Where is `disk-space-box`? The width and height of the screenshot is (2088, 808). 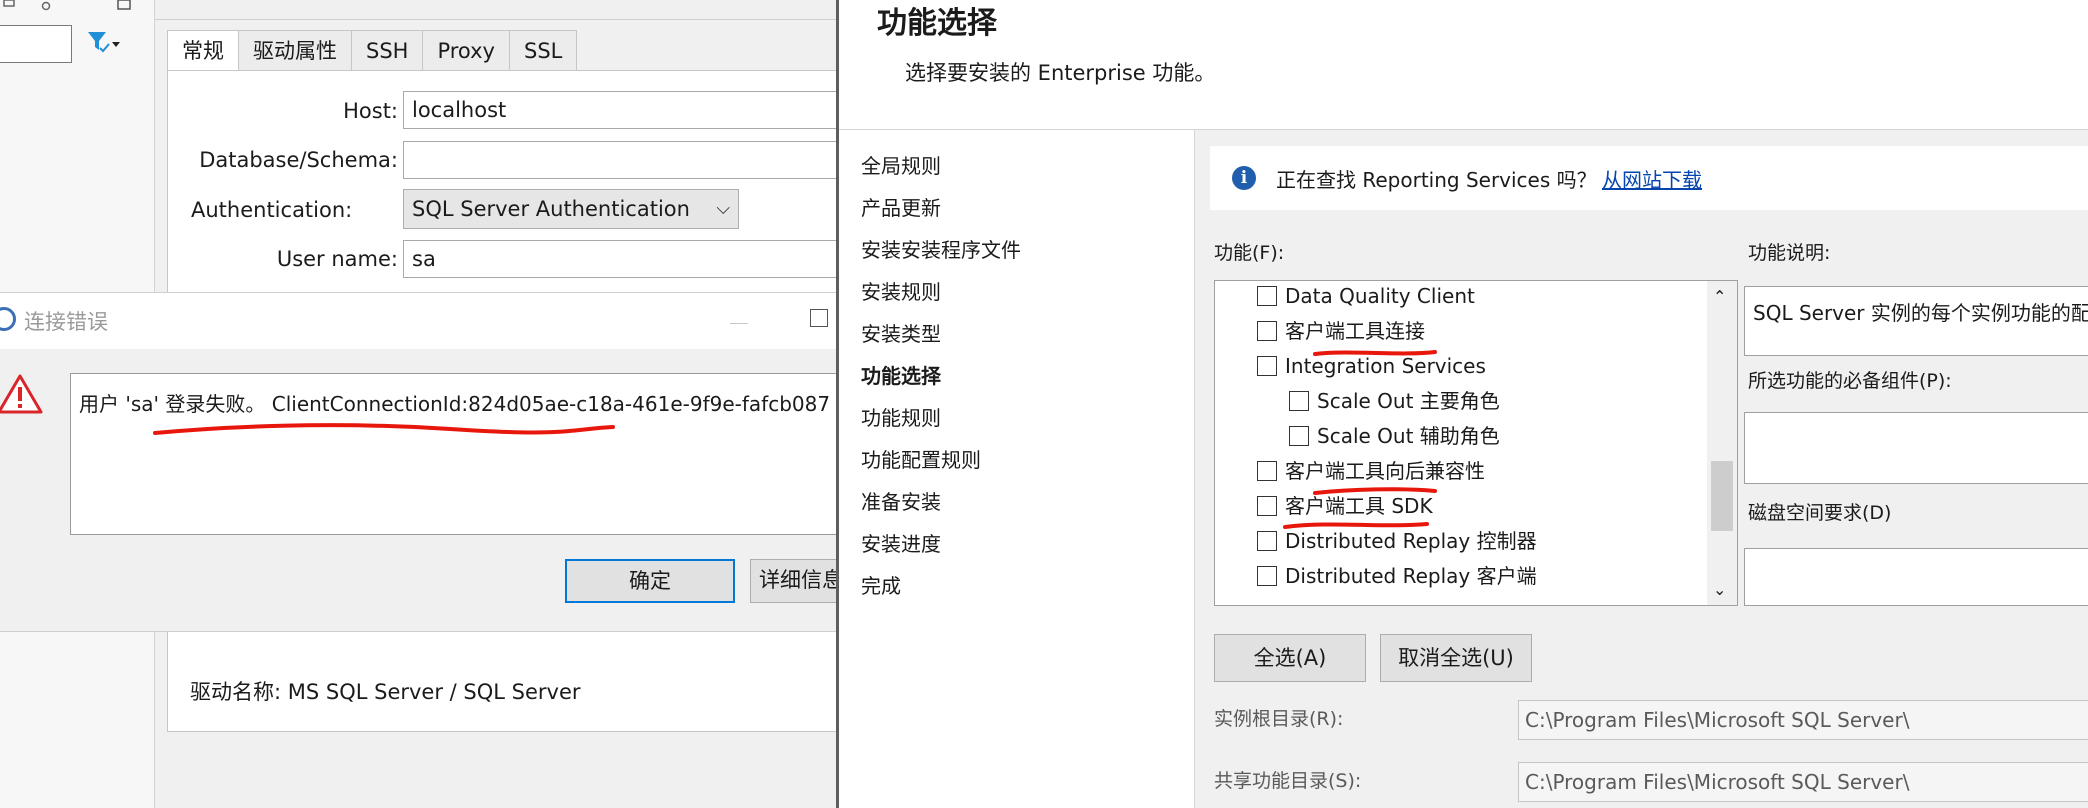
disk-space-box is located at coordinates (1916, 577).